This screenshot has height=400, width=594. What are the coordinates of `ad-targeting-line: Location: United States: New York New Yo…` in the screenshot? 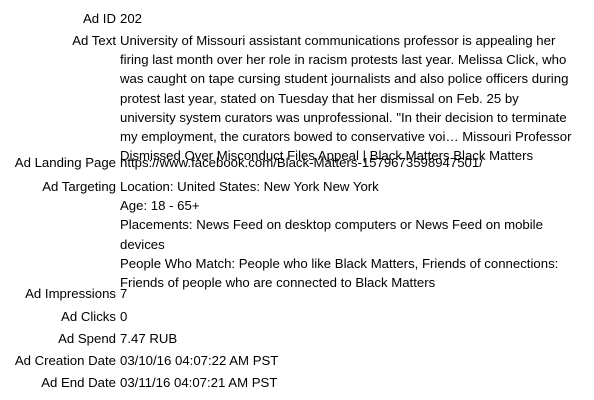 It's located at (249, 186).